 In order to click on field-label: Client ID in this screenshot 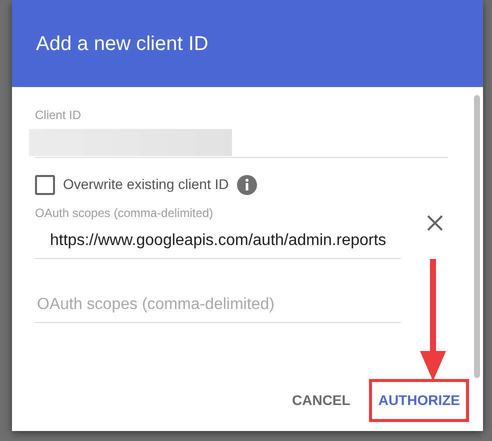, I will do `click(58, 115)`.